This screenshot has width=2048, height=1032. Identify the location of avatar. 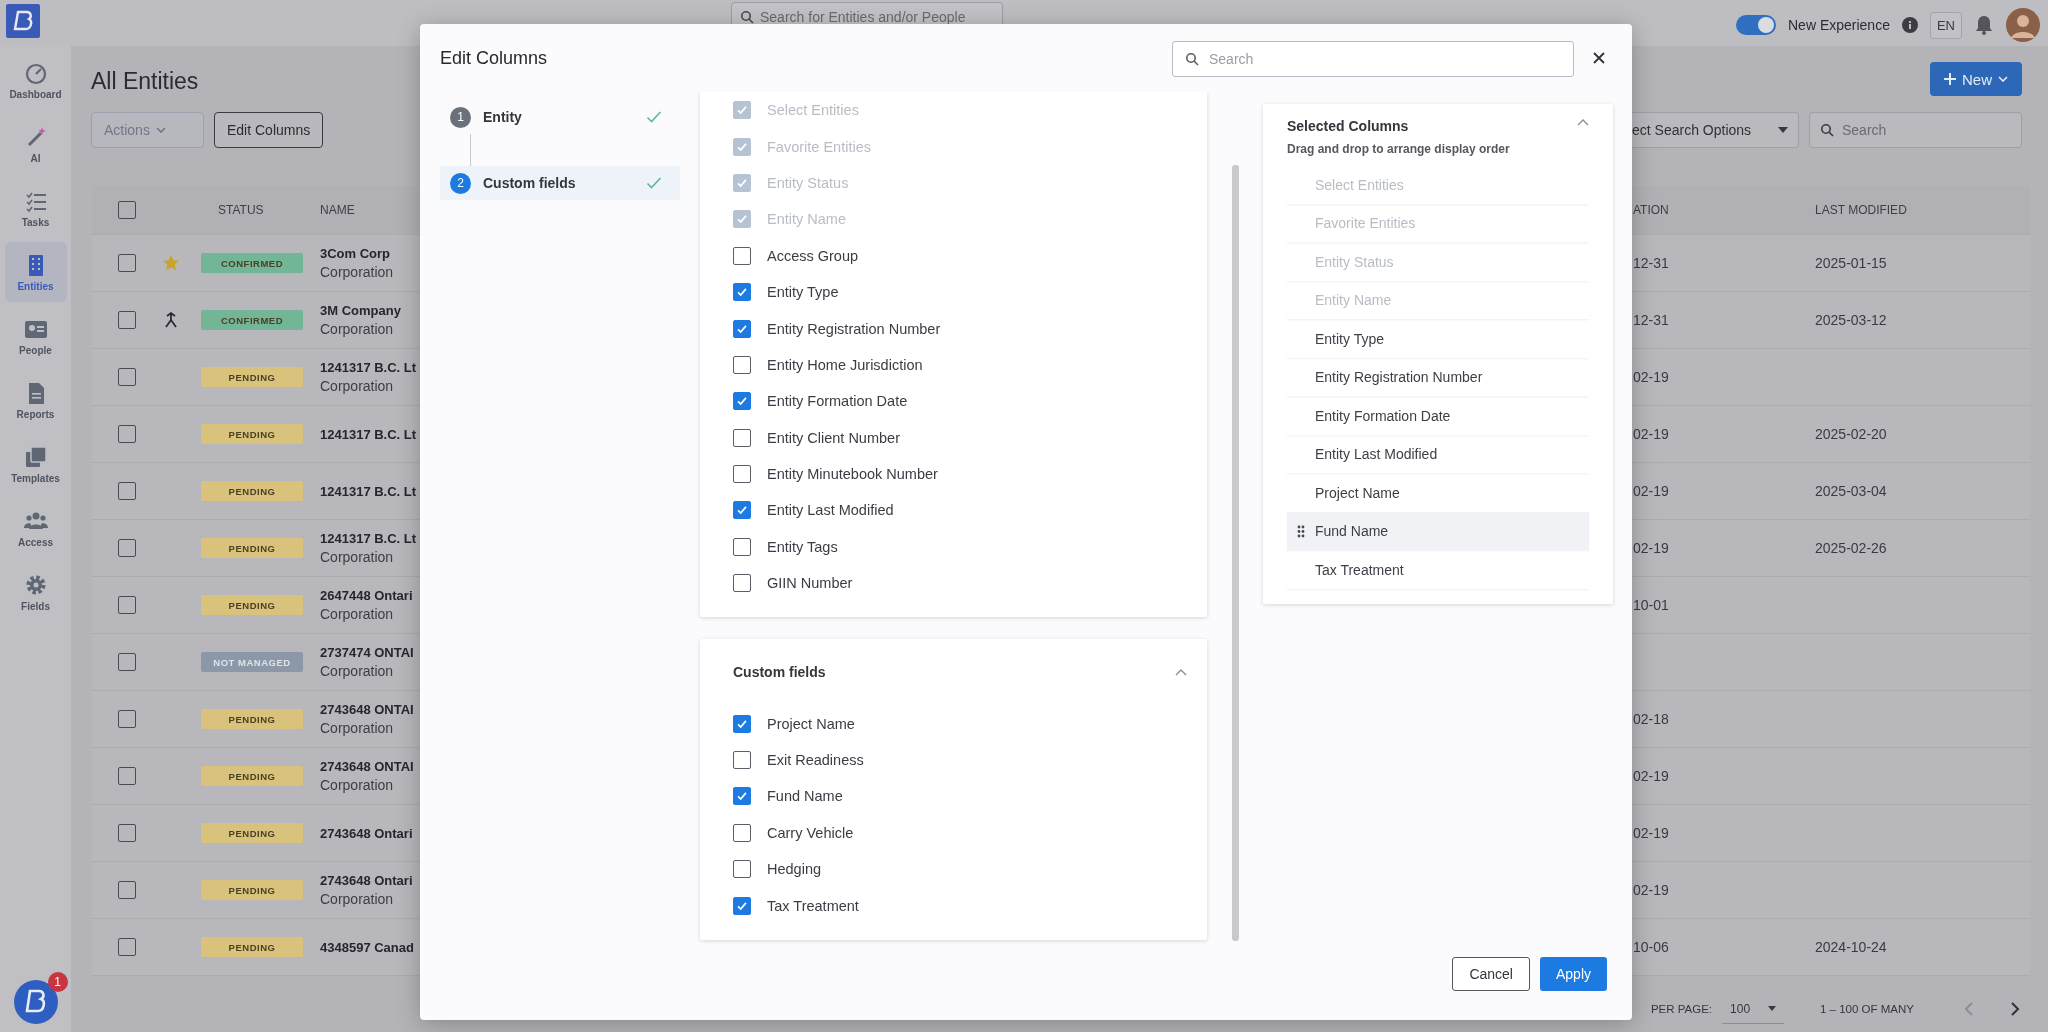
(2023, 25).